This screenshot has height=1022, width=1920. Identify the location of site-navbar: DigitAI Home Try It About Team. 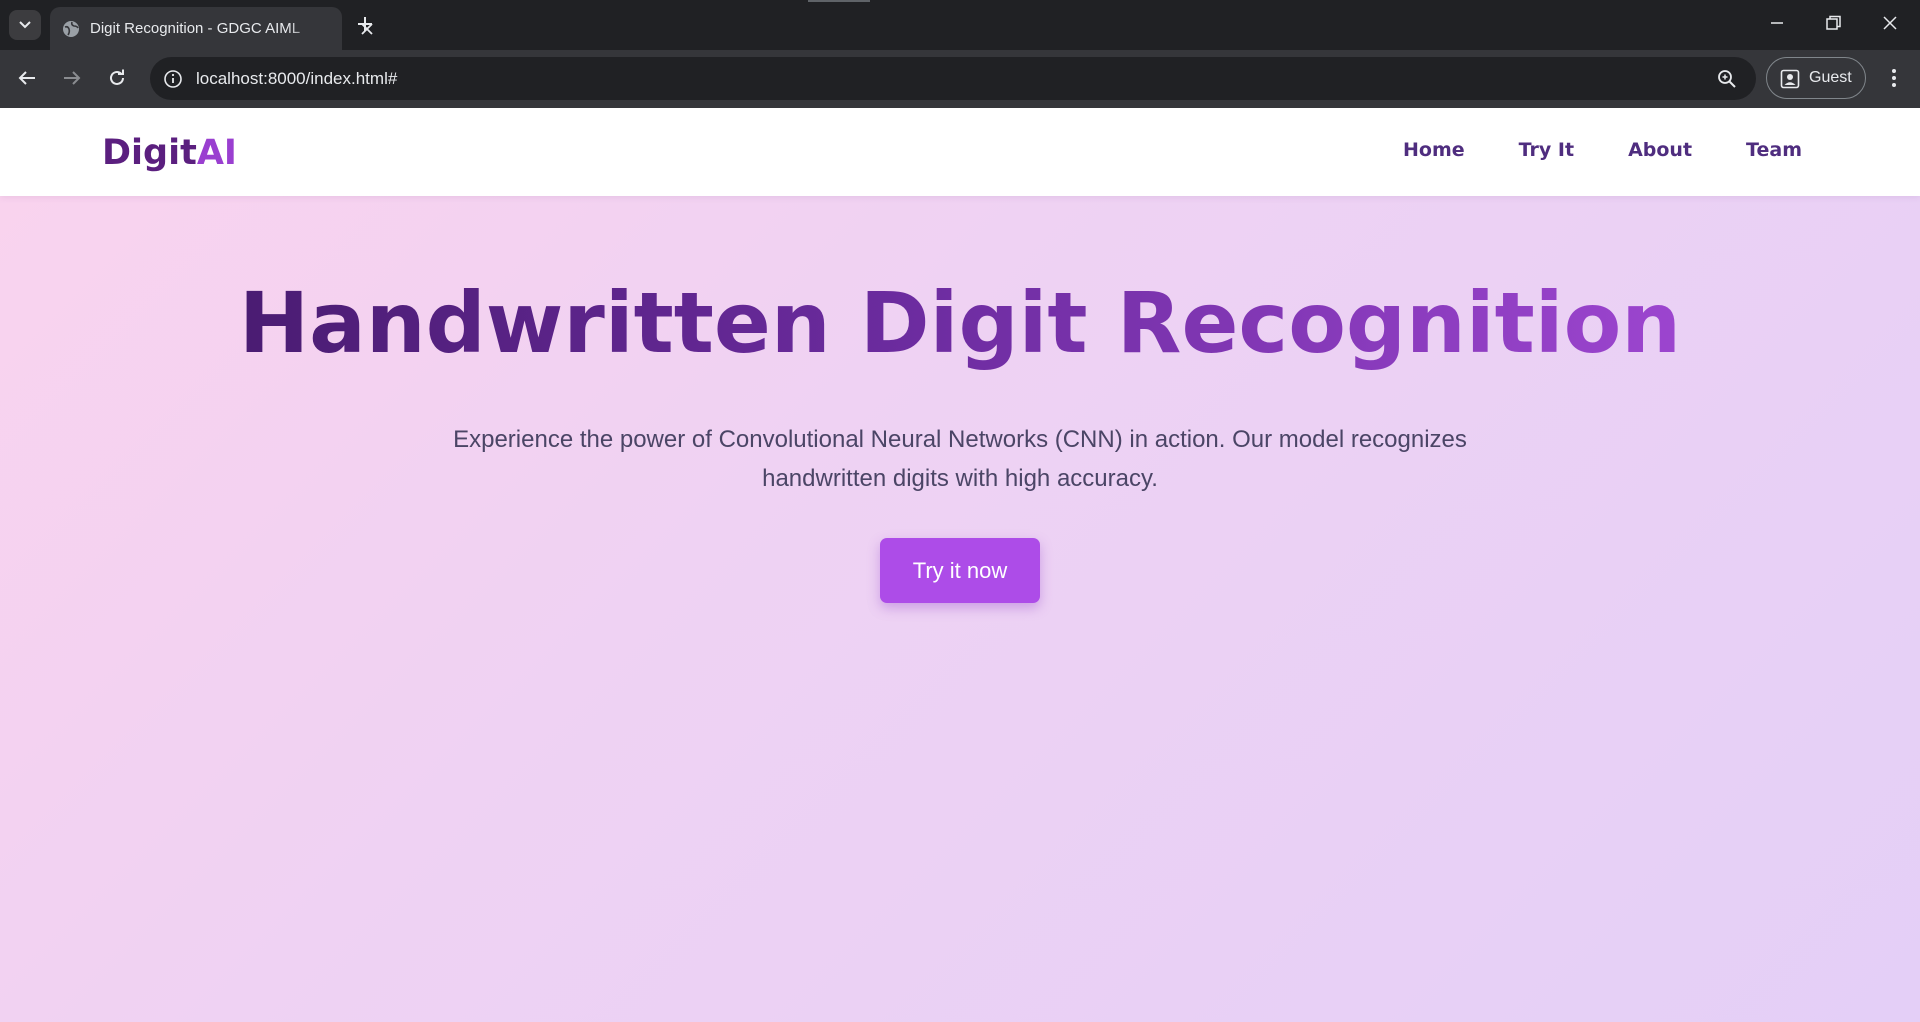
(960, 152).